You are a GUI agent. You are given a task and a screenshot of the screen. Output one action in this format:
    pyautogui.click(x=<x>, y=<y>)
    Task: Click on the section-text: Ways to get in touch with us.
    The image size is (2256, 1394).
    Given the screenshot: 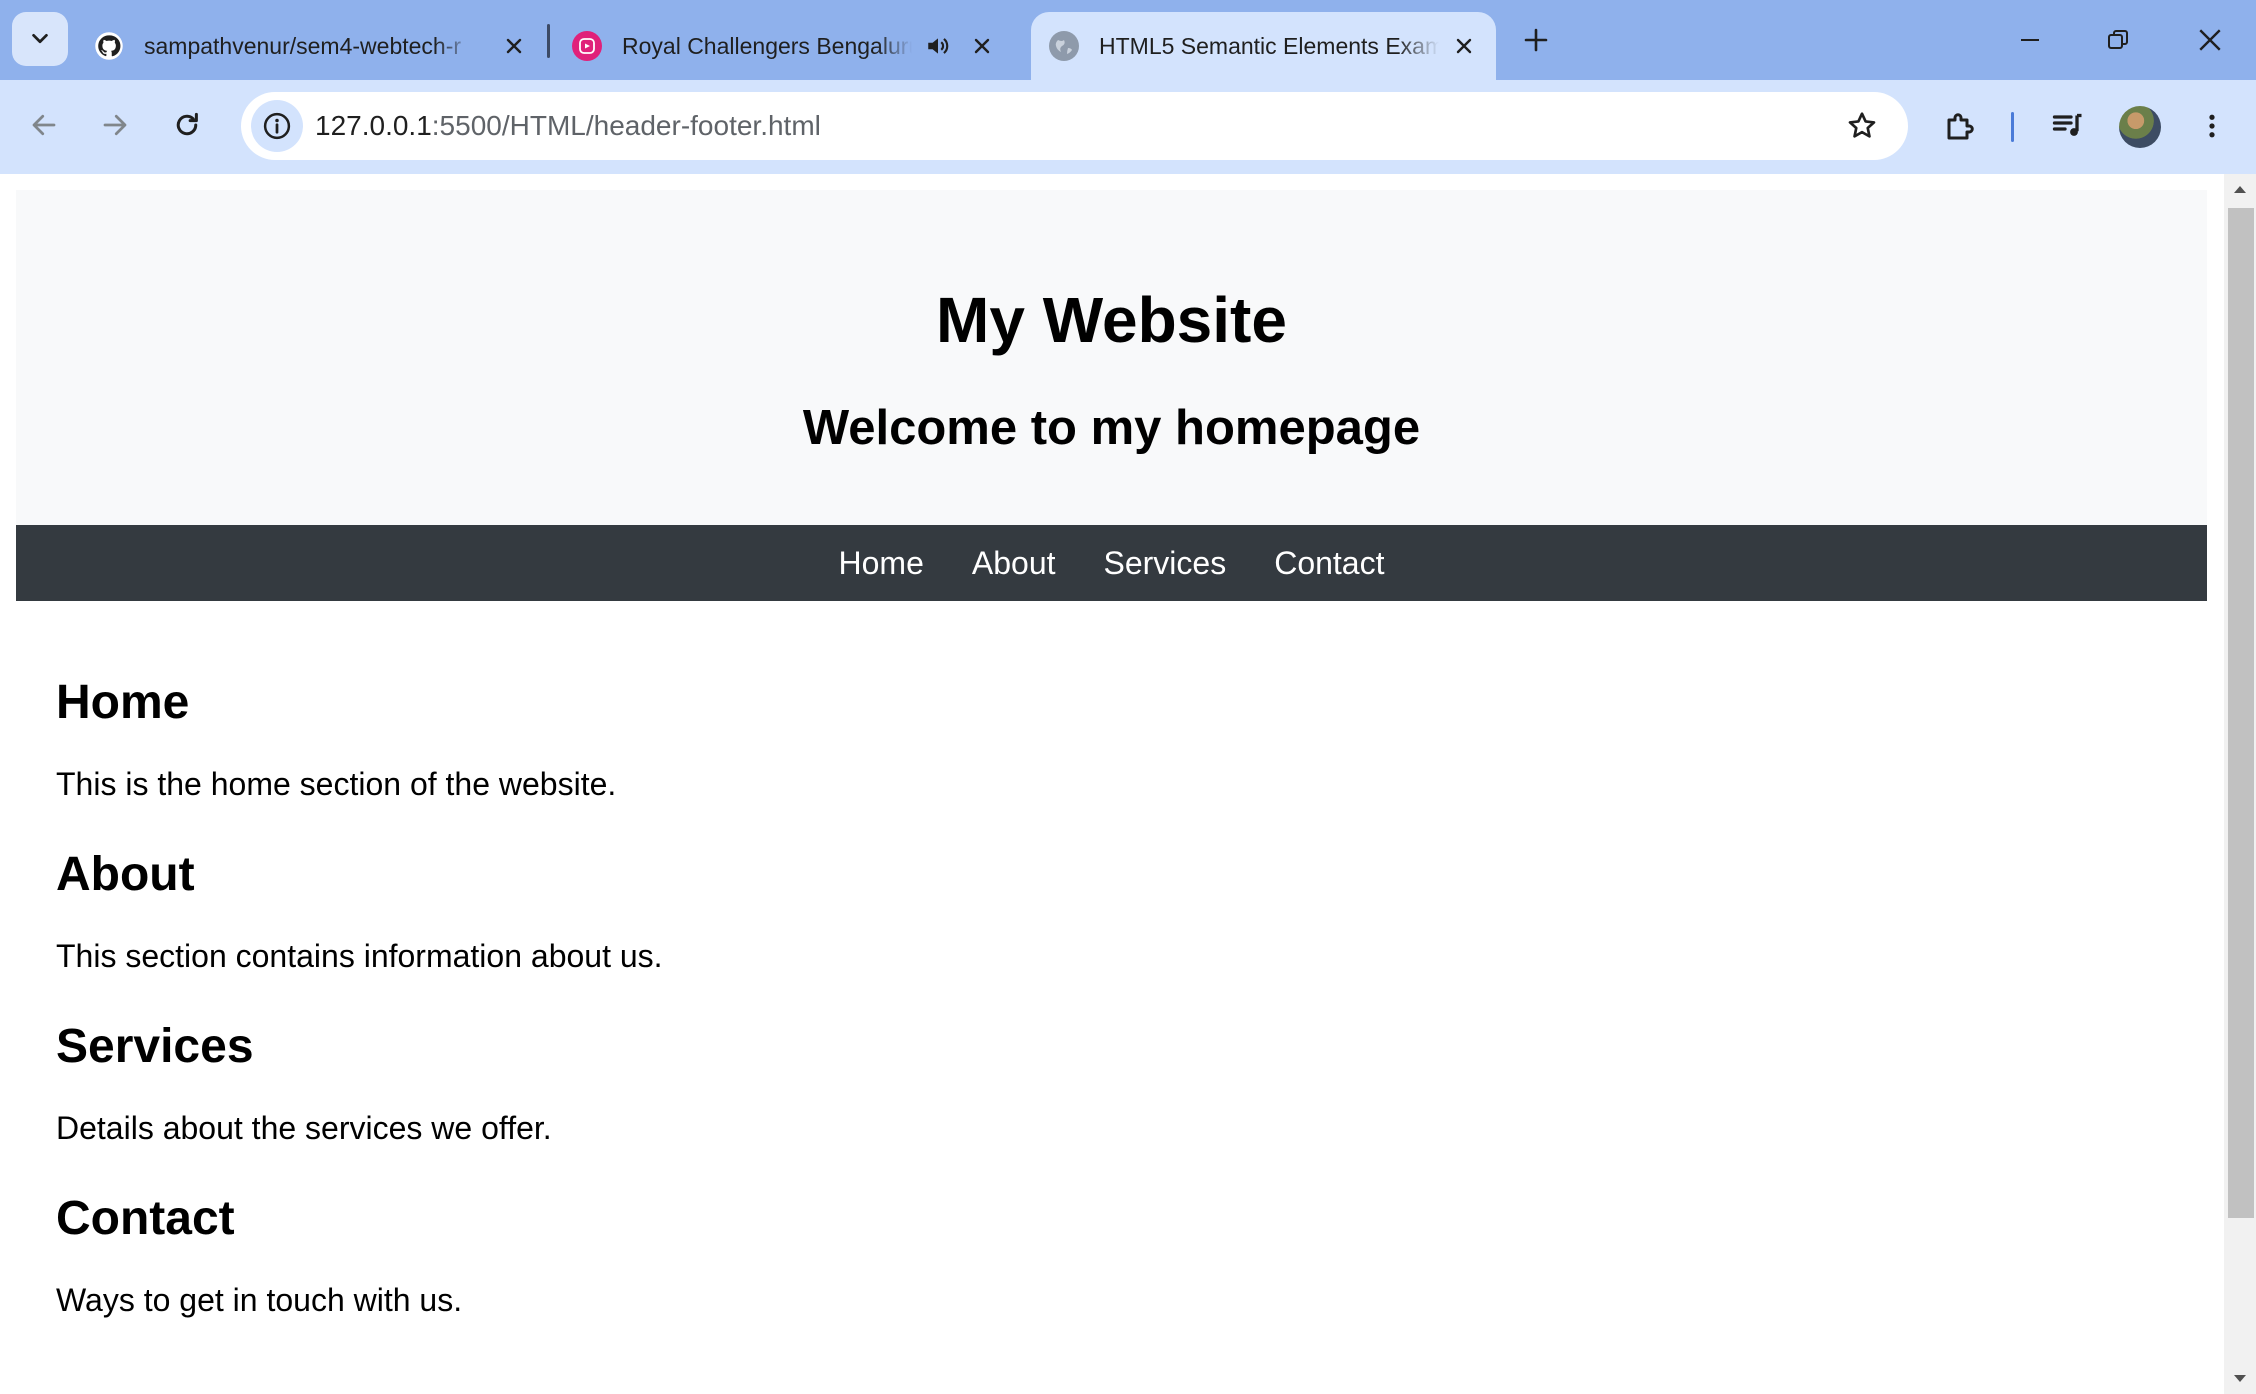 What is the action you would take?
    pyautogui.click(x=259, y=1300)
    